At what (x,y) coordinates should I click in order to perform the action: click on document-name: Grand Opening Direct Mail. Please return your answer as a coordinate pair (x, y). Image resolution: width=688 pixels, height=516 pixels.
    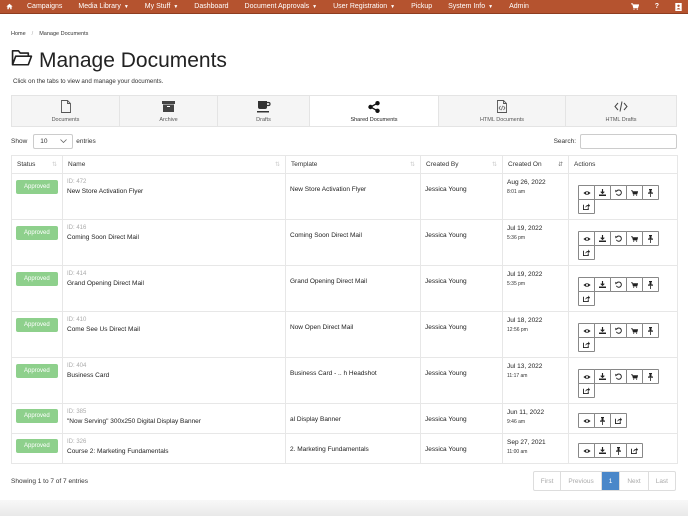
    Looking at the image, I should click on (174, 283).